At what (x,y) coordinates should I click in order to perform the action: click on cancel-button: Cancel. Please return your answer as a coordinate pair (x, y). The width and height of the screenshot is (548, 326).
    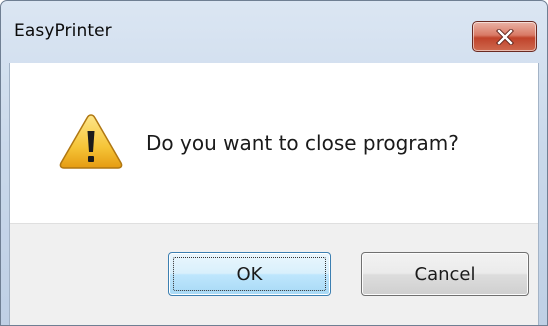
    Looking at the image, I should click on (445, 274).